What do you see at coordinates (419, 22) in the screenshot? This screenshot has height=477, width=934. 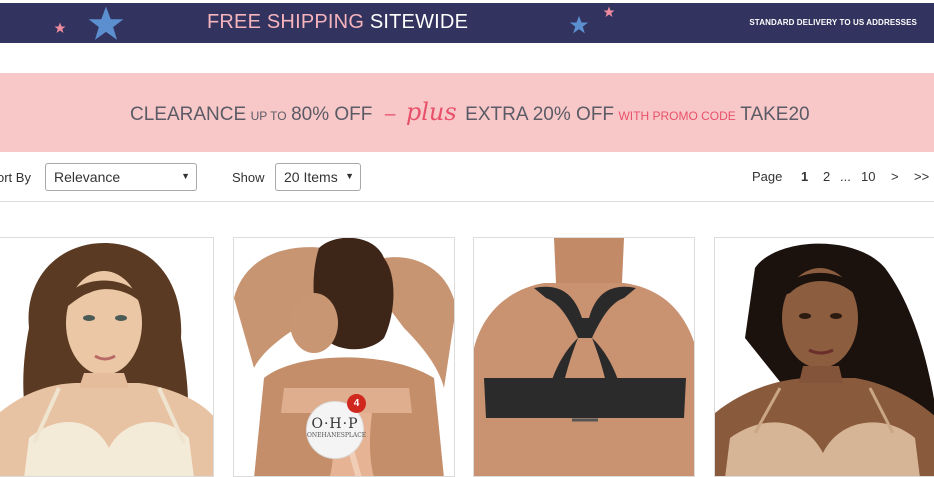 I see `shipping-title-rest: SITEWIDE` at bounding box center [419, 22].